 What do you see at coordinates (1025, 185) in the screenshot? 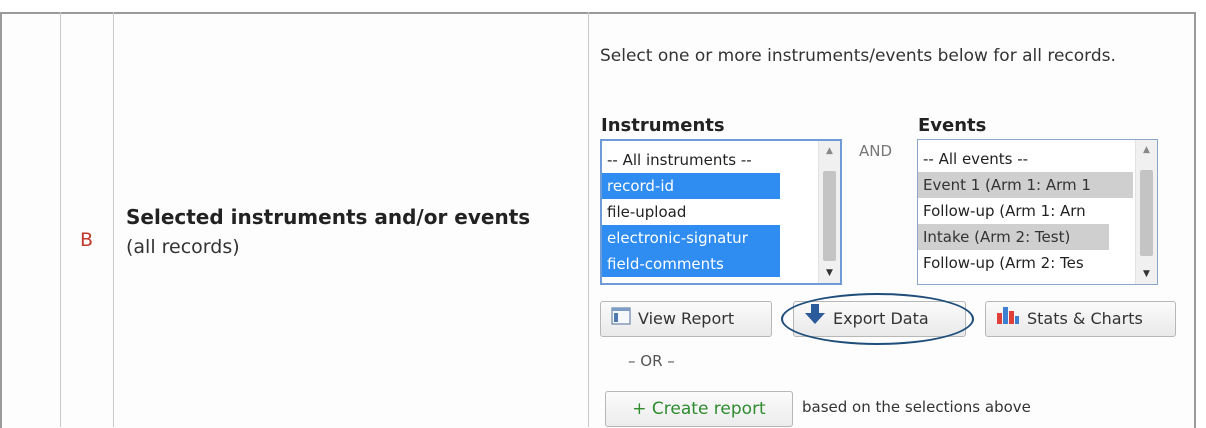
I see `list-item: Event 1 (Arm 1: Arm 1` at bounding box center [1025, 185].